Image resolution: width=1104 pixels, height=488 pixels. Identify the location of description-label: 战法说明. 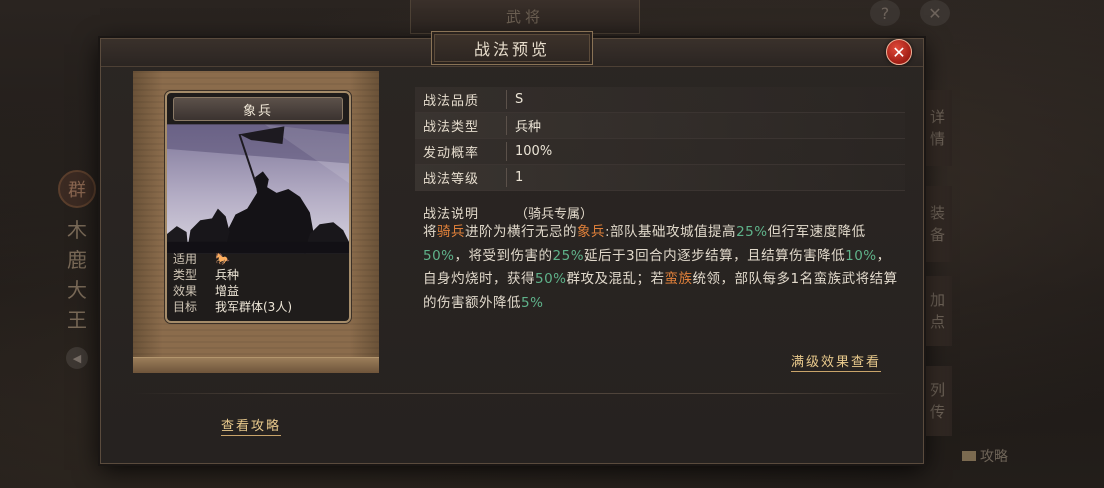
(451, 214).